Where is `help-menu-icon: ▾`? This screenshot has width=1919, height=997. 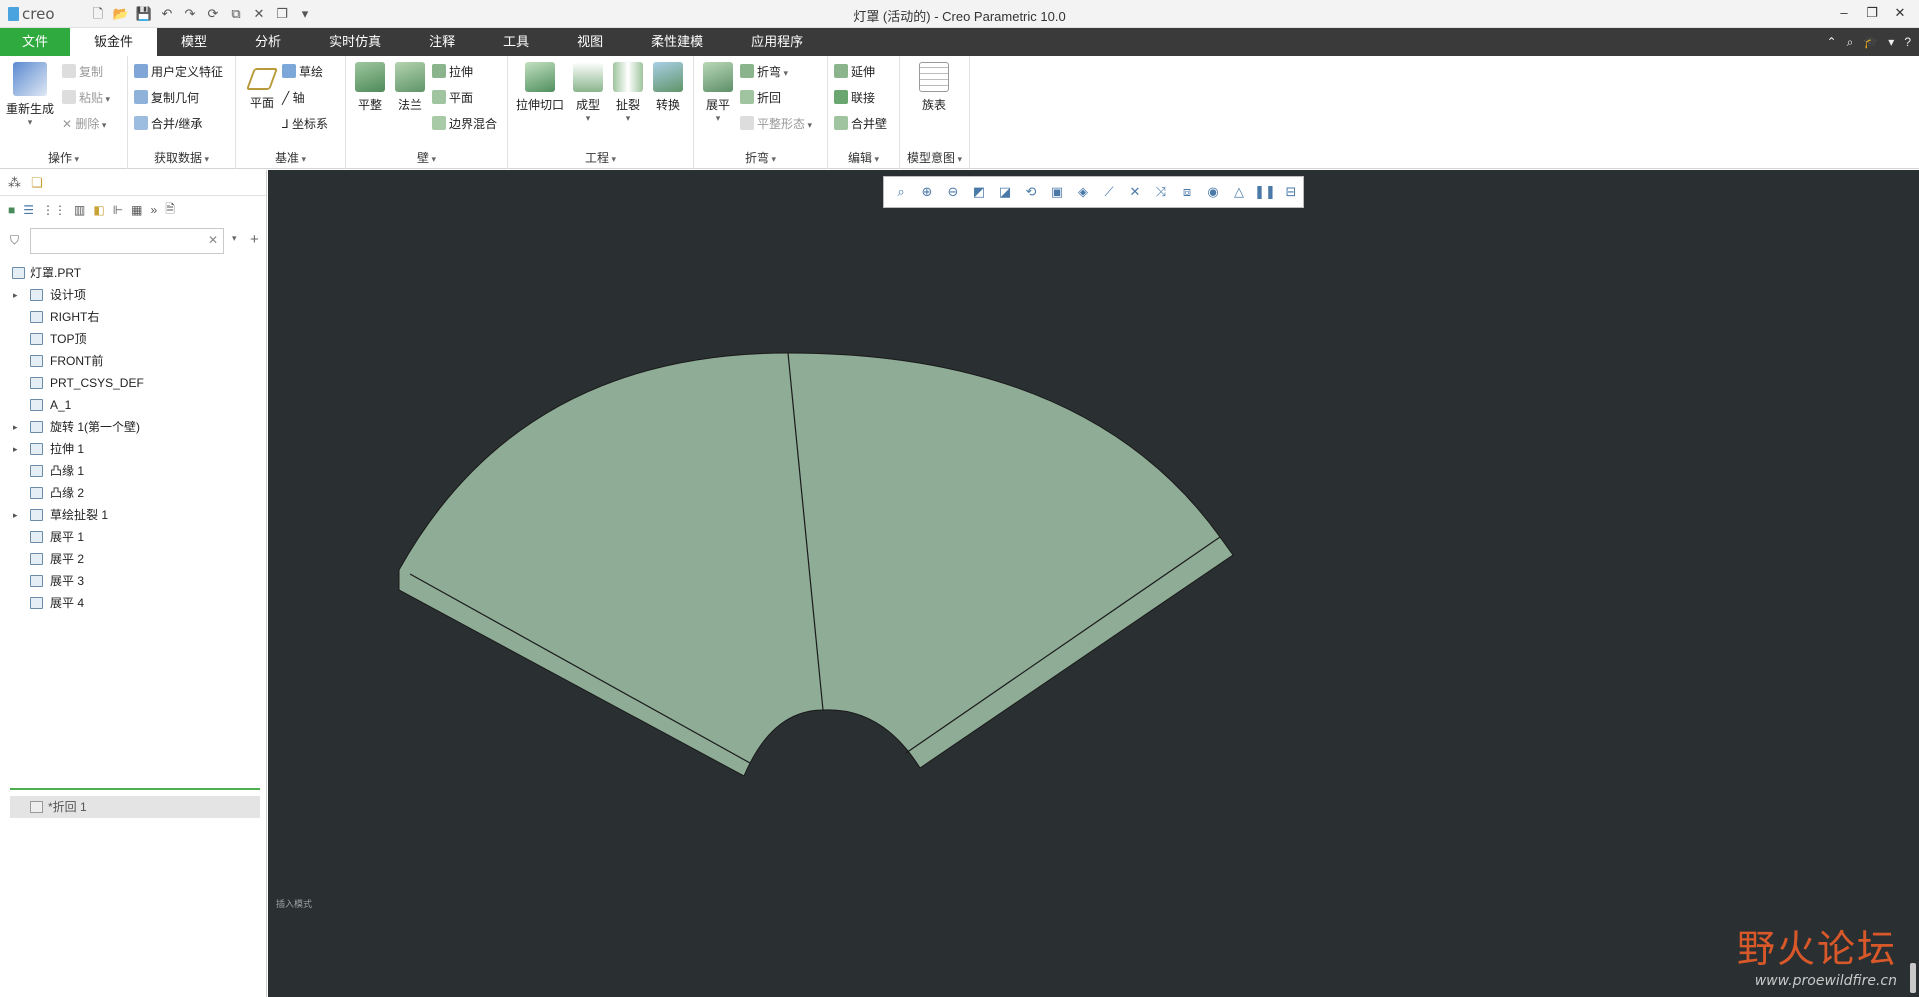 help-menu-icon: ▾ is located at coordinates (1891, 42).